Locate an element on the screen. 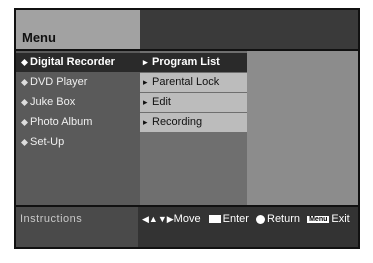  move-arrows-icon: ◀▲▼▶ is located at coordinates (158, 218).